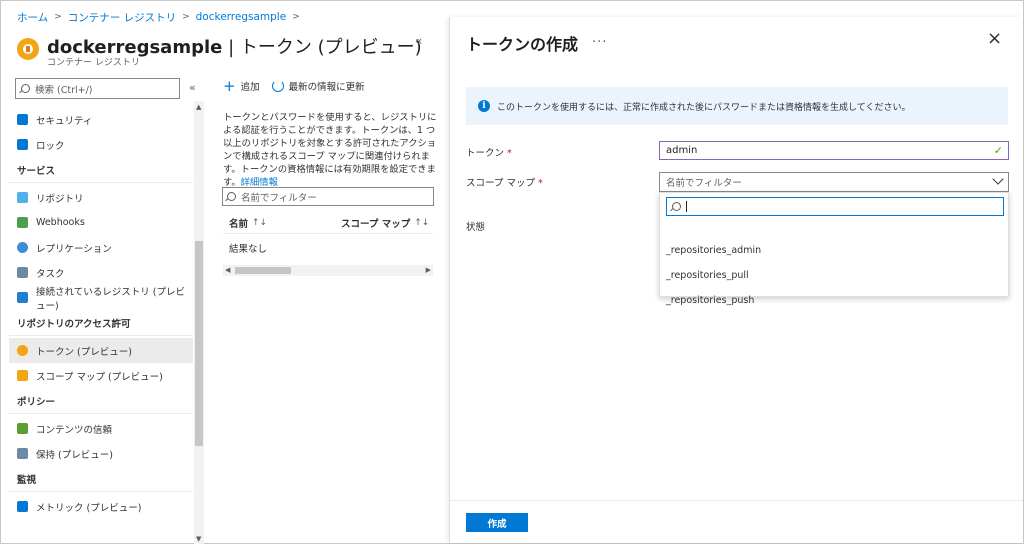 This screenshot has height=544, width=1024. What do you see at coordinates (101, 197) in the screenshot?
I see `sidebar-item: リポジトリ` at bounding box center [101, 197].